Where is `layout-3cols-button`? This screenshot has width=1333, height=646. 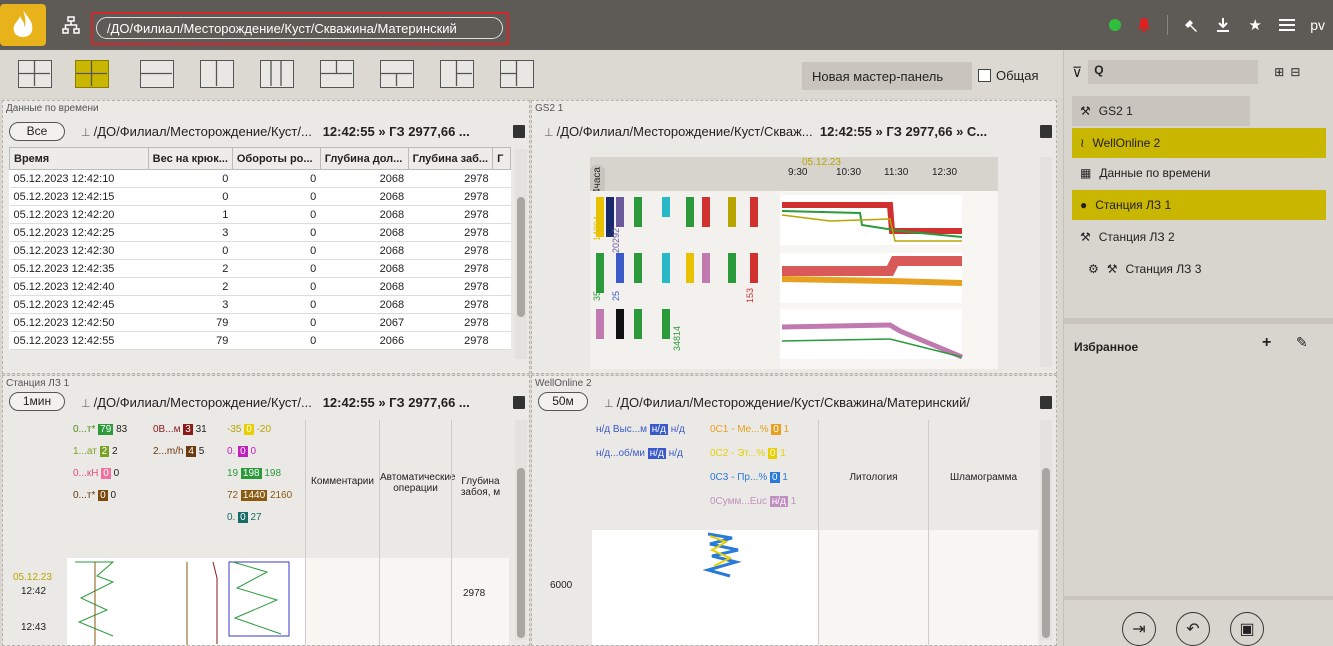
layout-3cols-button is located at coordinates (277, 74).